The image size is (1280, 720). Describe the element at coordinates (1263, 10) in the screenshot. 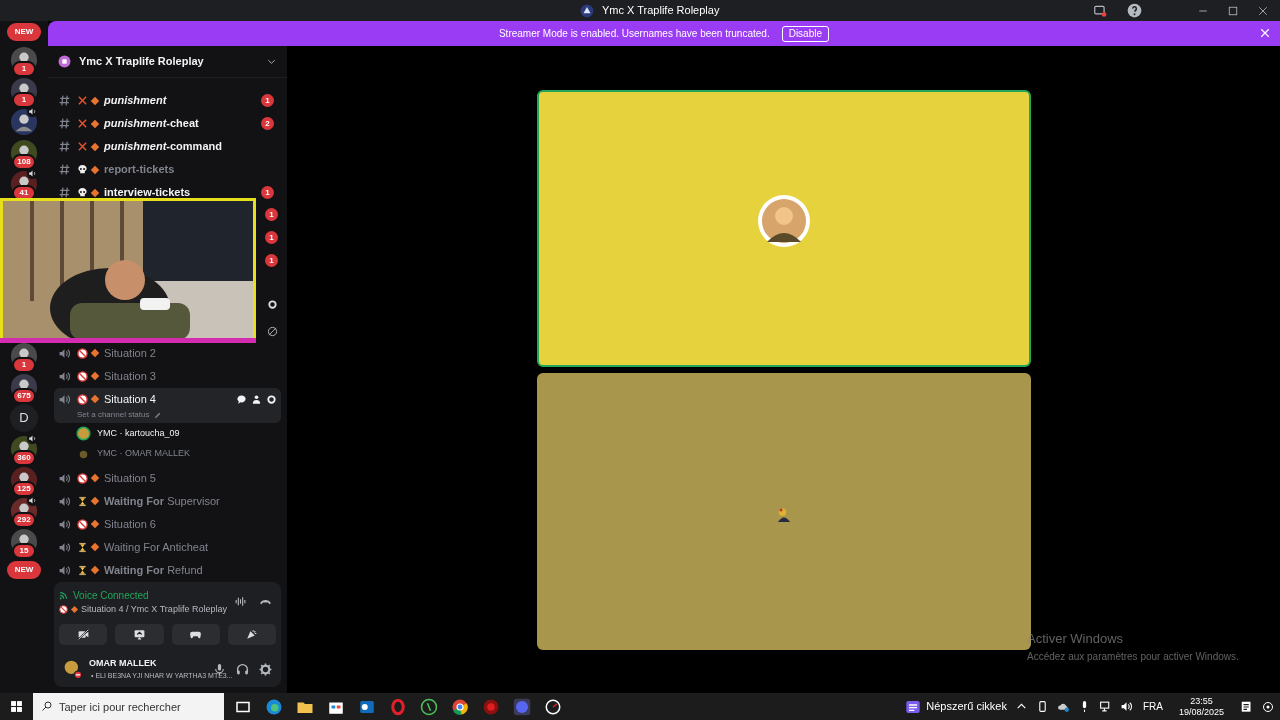

I see `close-icon` at that location.